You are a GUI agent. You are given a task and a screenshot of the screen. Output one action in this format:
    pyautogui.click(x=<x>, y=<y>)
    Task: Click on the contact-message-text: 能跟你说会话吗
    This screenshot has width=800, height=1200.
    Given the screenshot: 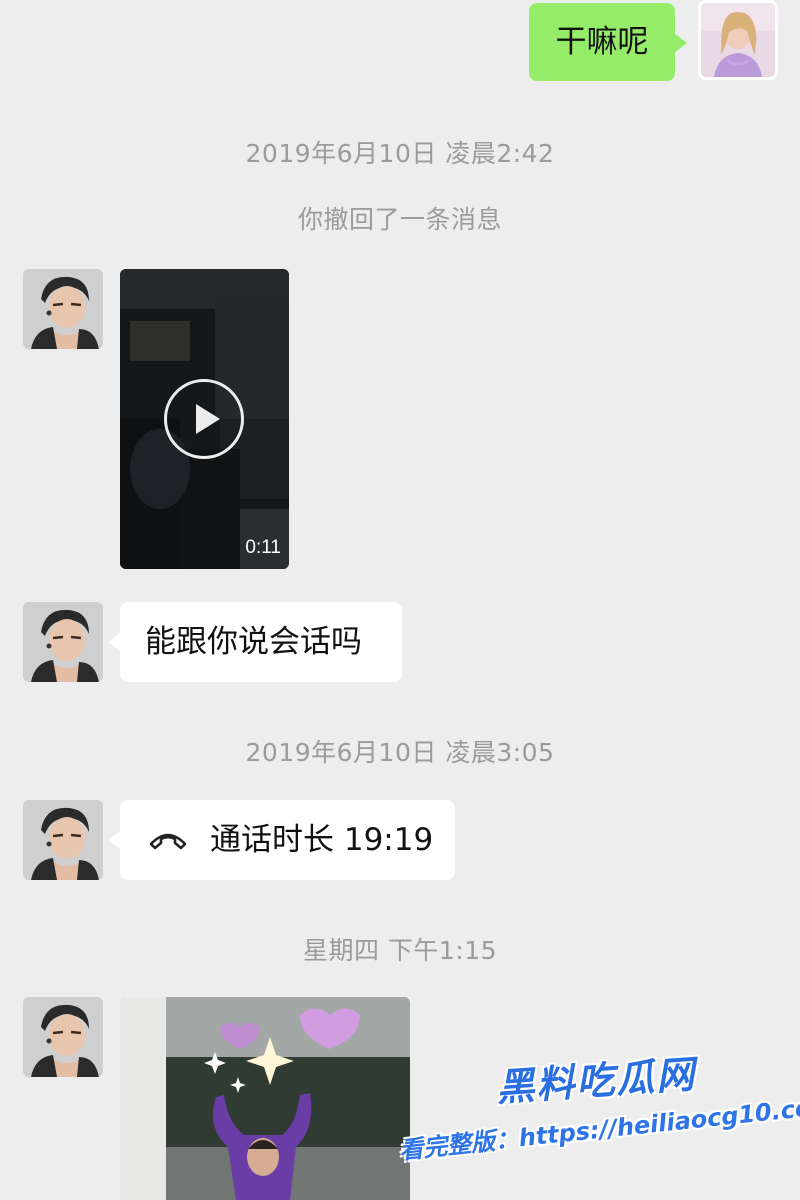 What is the action you would take?
    pyautogui.click(x=253, y=641)
    